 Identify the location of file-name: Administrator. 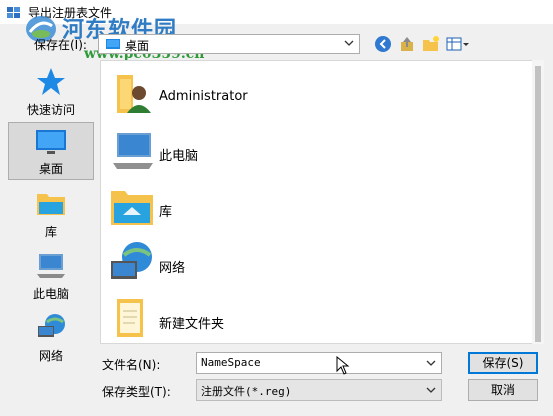
(203, 96).